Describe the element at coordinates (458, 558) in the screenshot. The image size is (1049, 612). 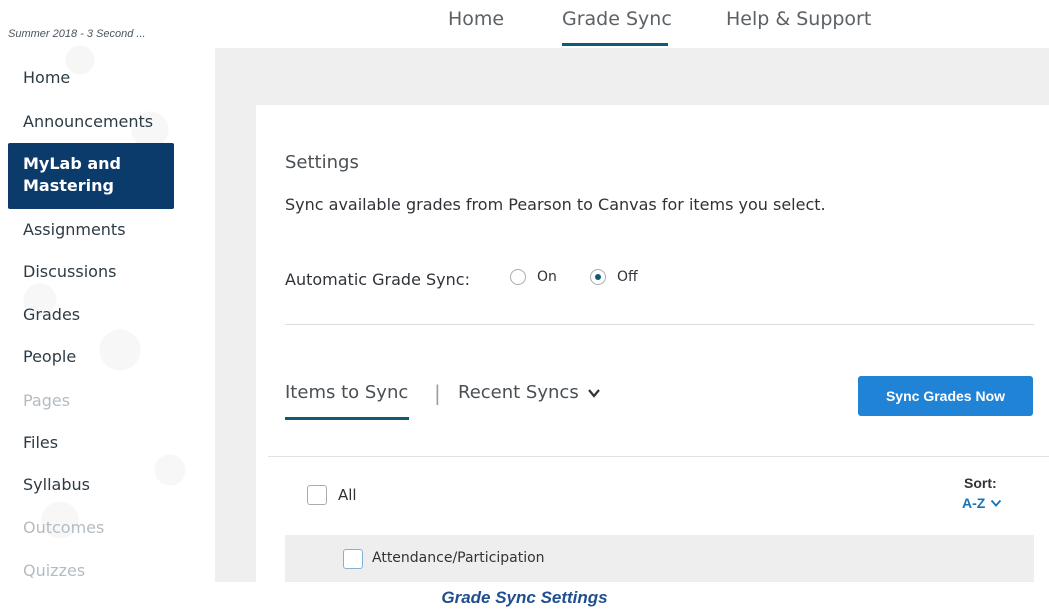
I see `item-label: Attendance/Participation` at that location.